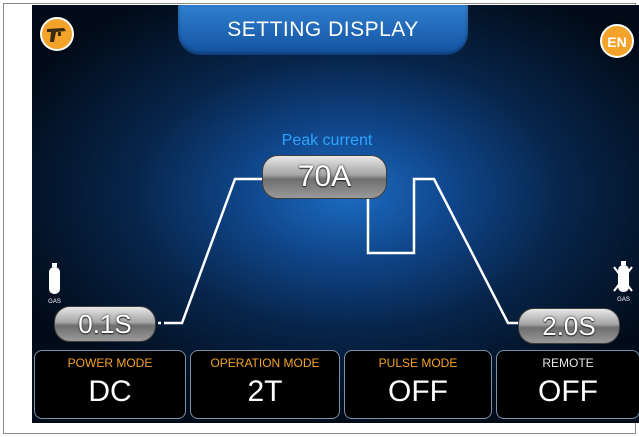 This screenshot has width=639, height=437. Describe the element at coordinates (569, 326) in the screenshot. I see `post-gas-time-button: 2.0S` at that location.